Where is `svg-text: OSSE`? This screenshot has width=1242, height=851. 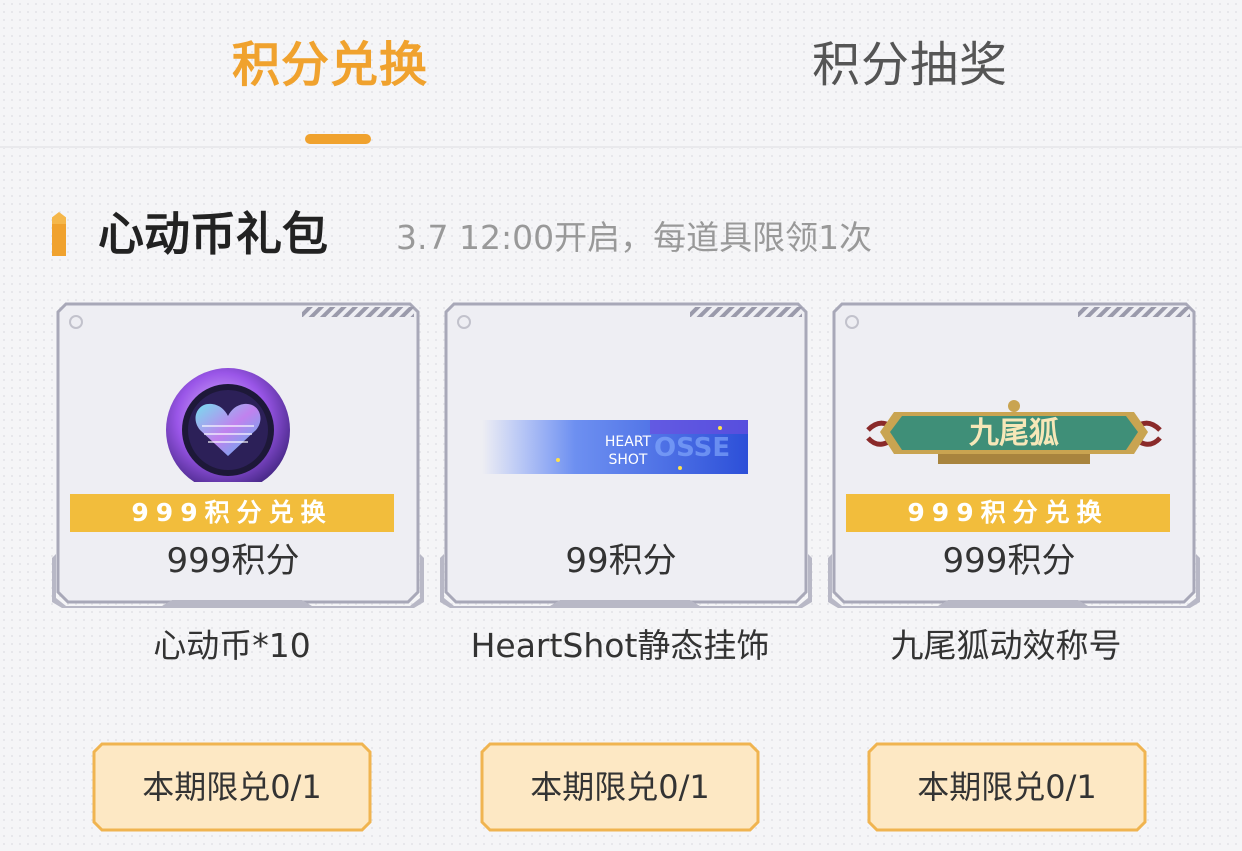 svg-text: OSSE is located at coordinates (692, 448).